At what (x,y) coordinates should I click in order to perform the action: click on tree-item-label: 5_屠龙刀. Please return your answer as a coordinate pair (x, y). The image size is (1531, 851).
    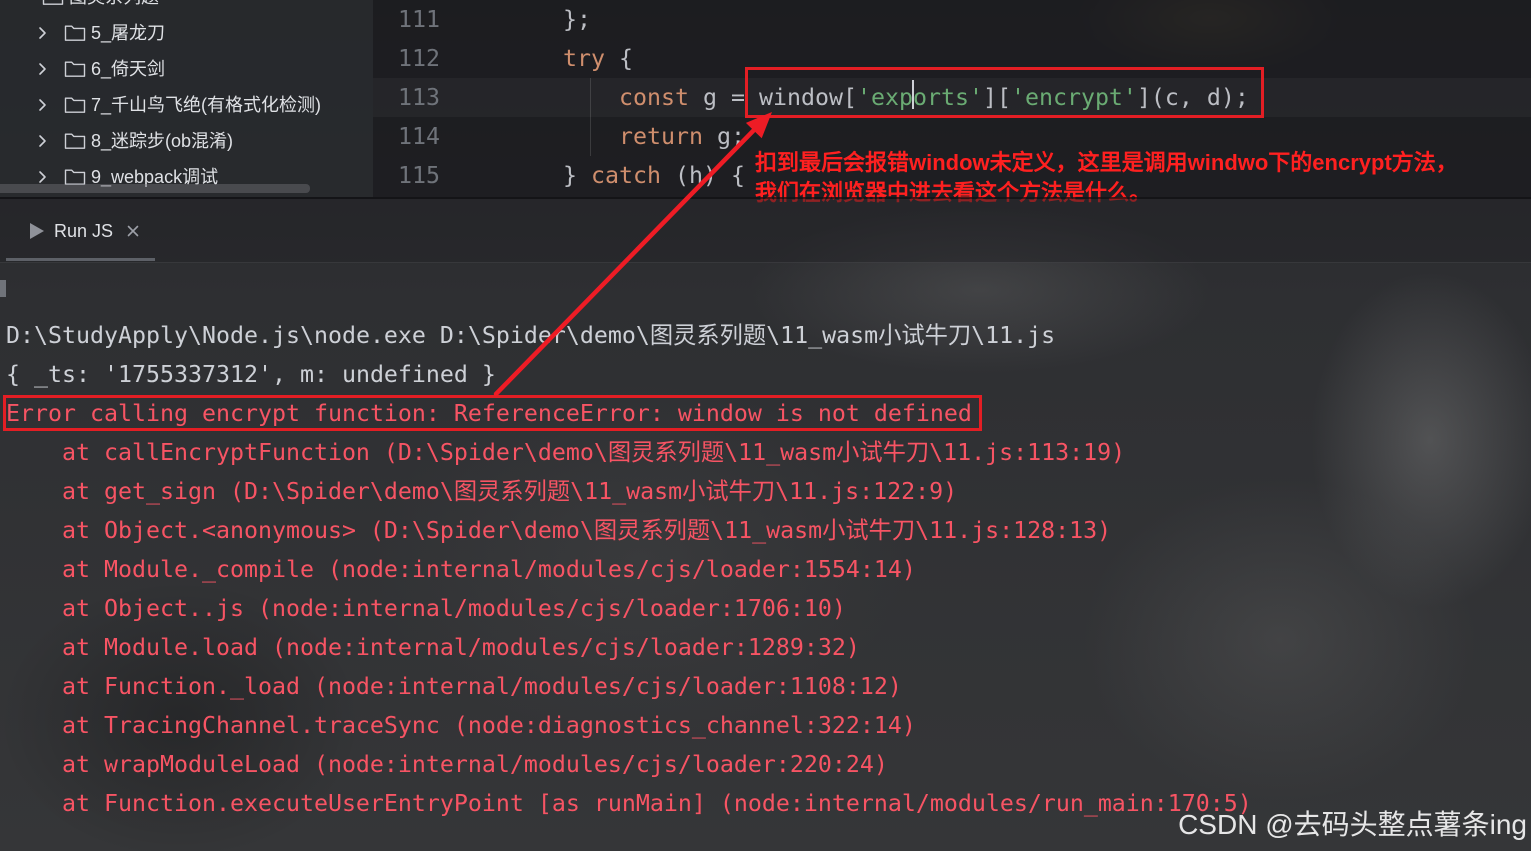
    Looking at the image, I should click on (128, 33).